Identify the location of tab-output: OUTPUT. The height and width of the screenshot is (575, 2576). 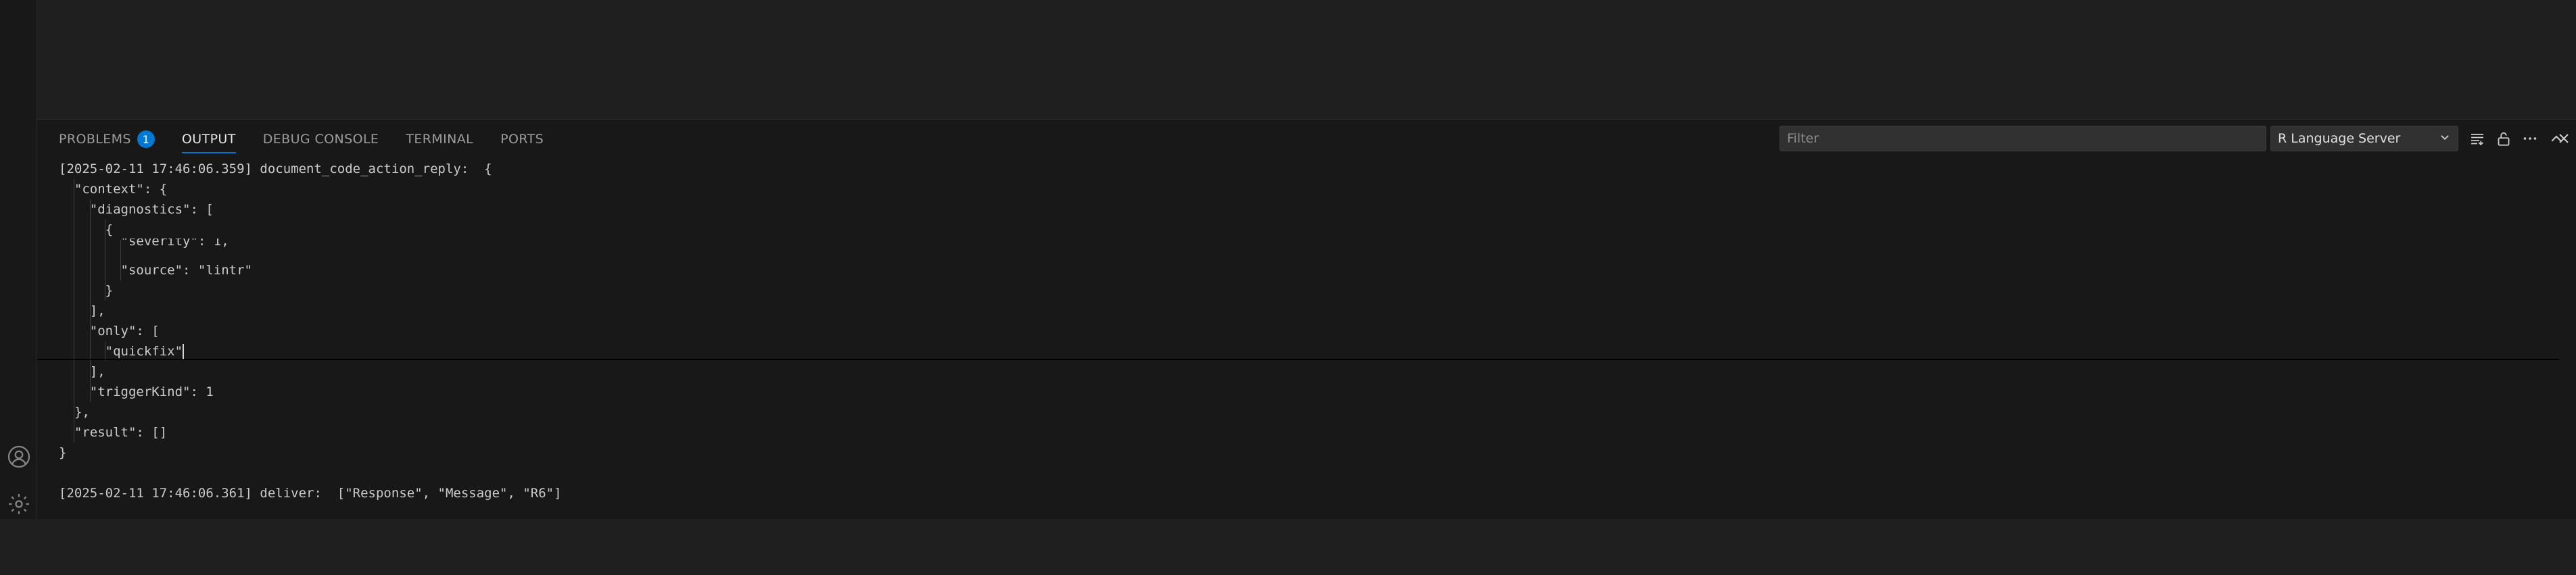
(208, 139).